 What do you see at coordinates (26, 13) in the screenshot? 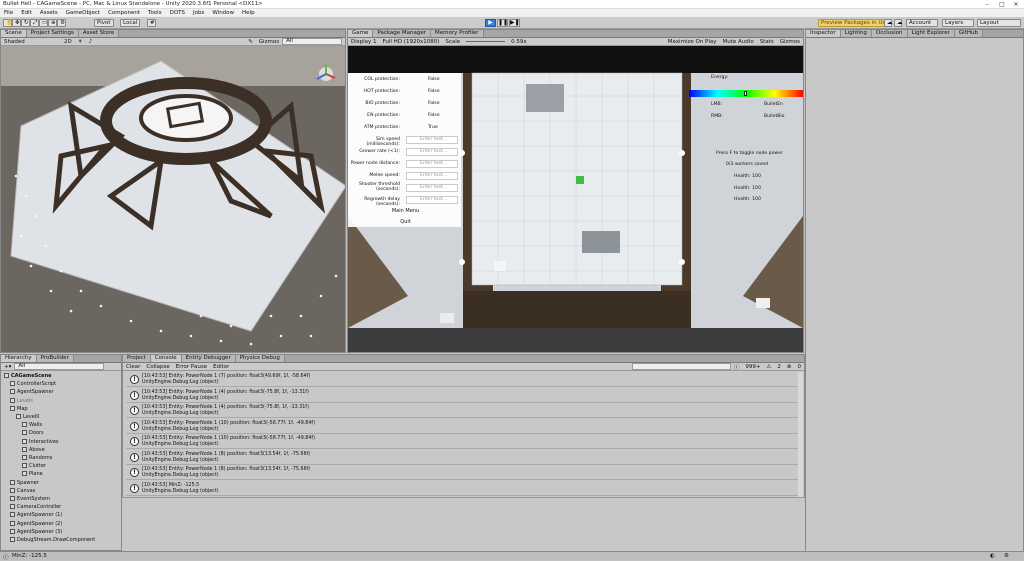
I see `menu-edit: Edit` at bounding box center [26, 13].